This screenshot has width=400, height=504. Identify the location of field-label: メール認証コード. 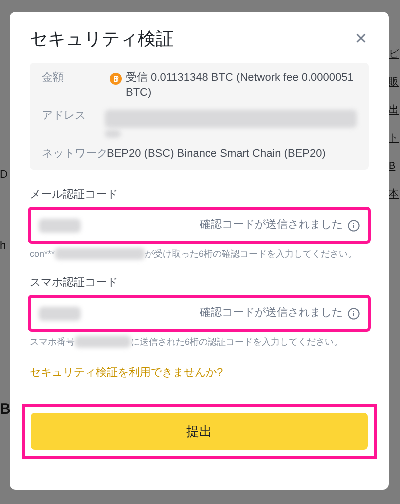
(74, 195).